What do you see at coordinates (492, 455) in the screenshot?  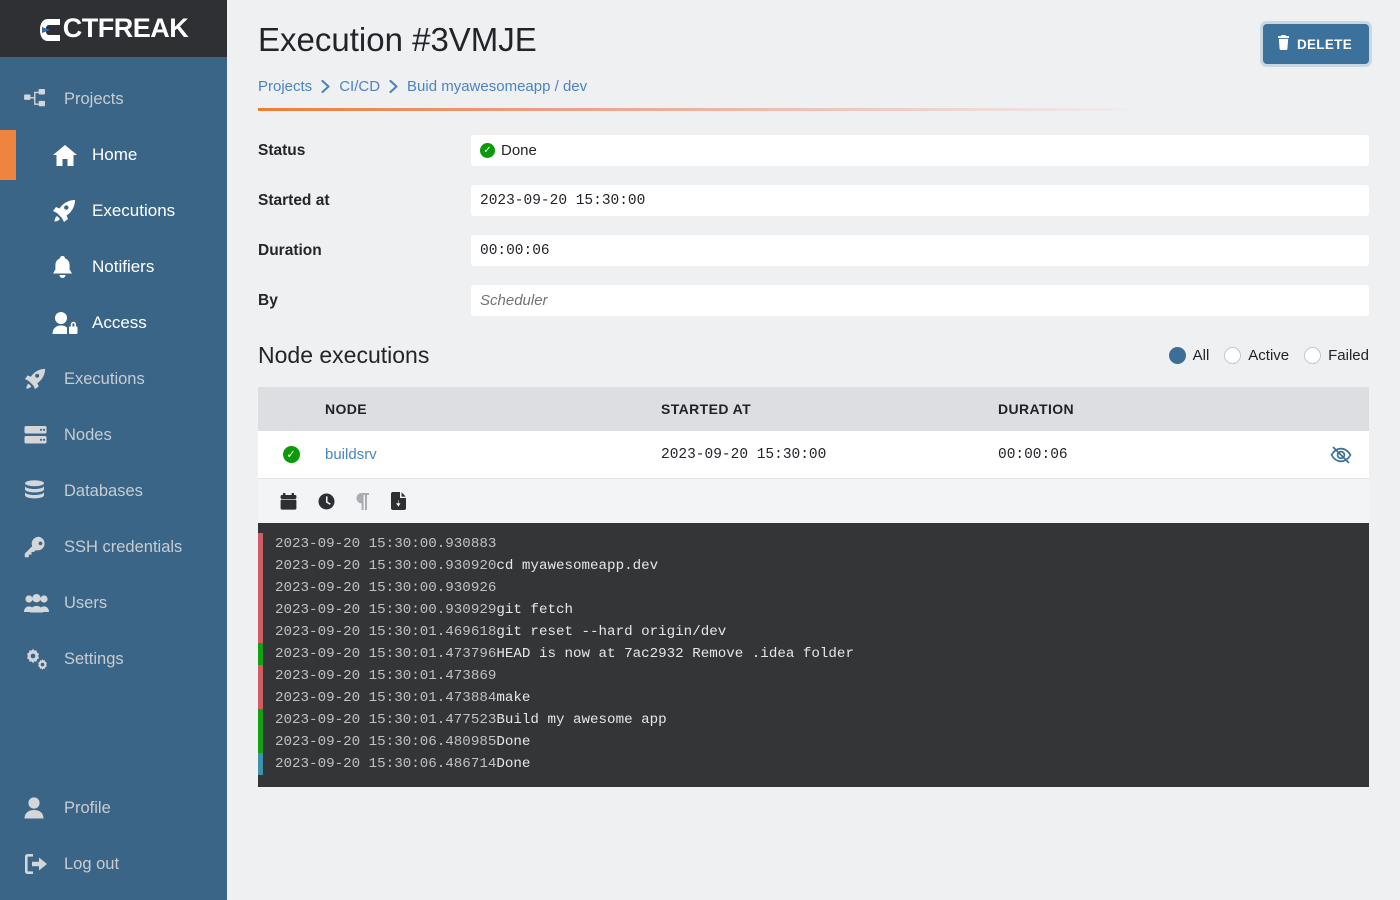 I see `row-node: buildsrv` at bounding box center [492, 455].